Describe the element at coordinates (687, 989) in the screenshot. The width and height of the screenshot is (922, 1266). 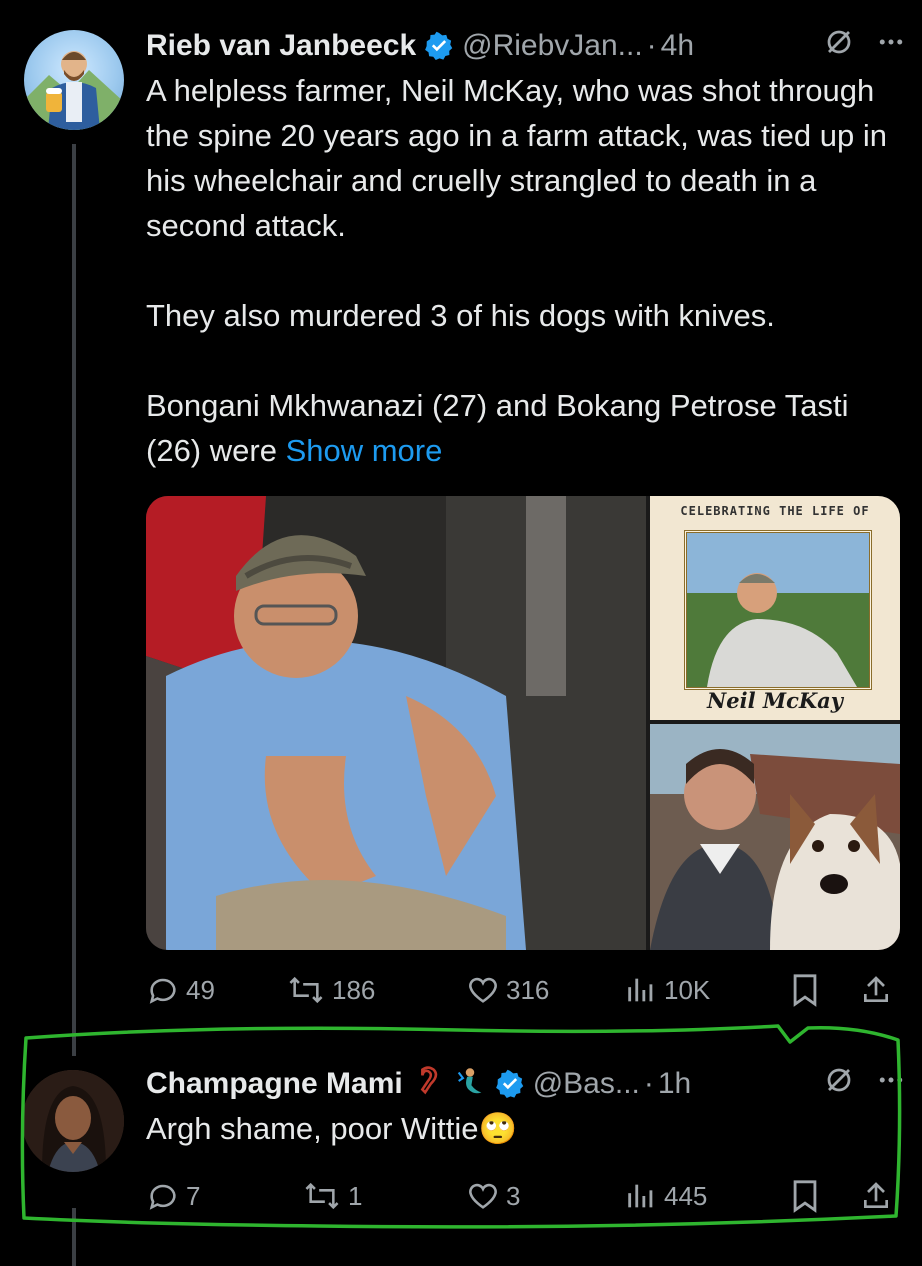
I see `views-count: 10K` at that location.